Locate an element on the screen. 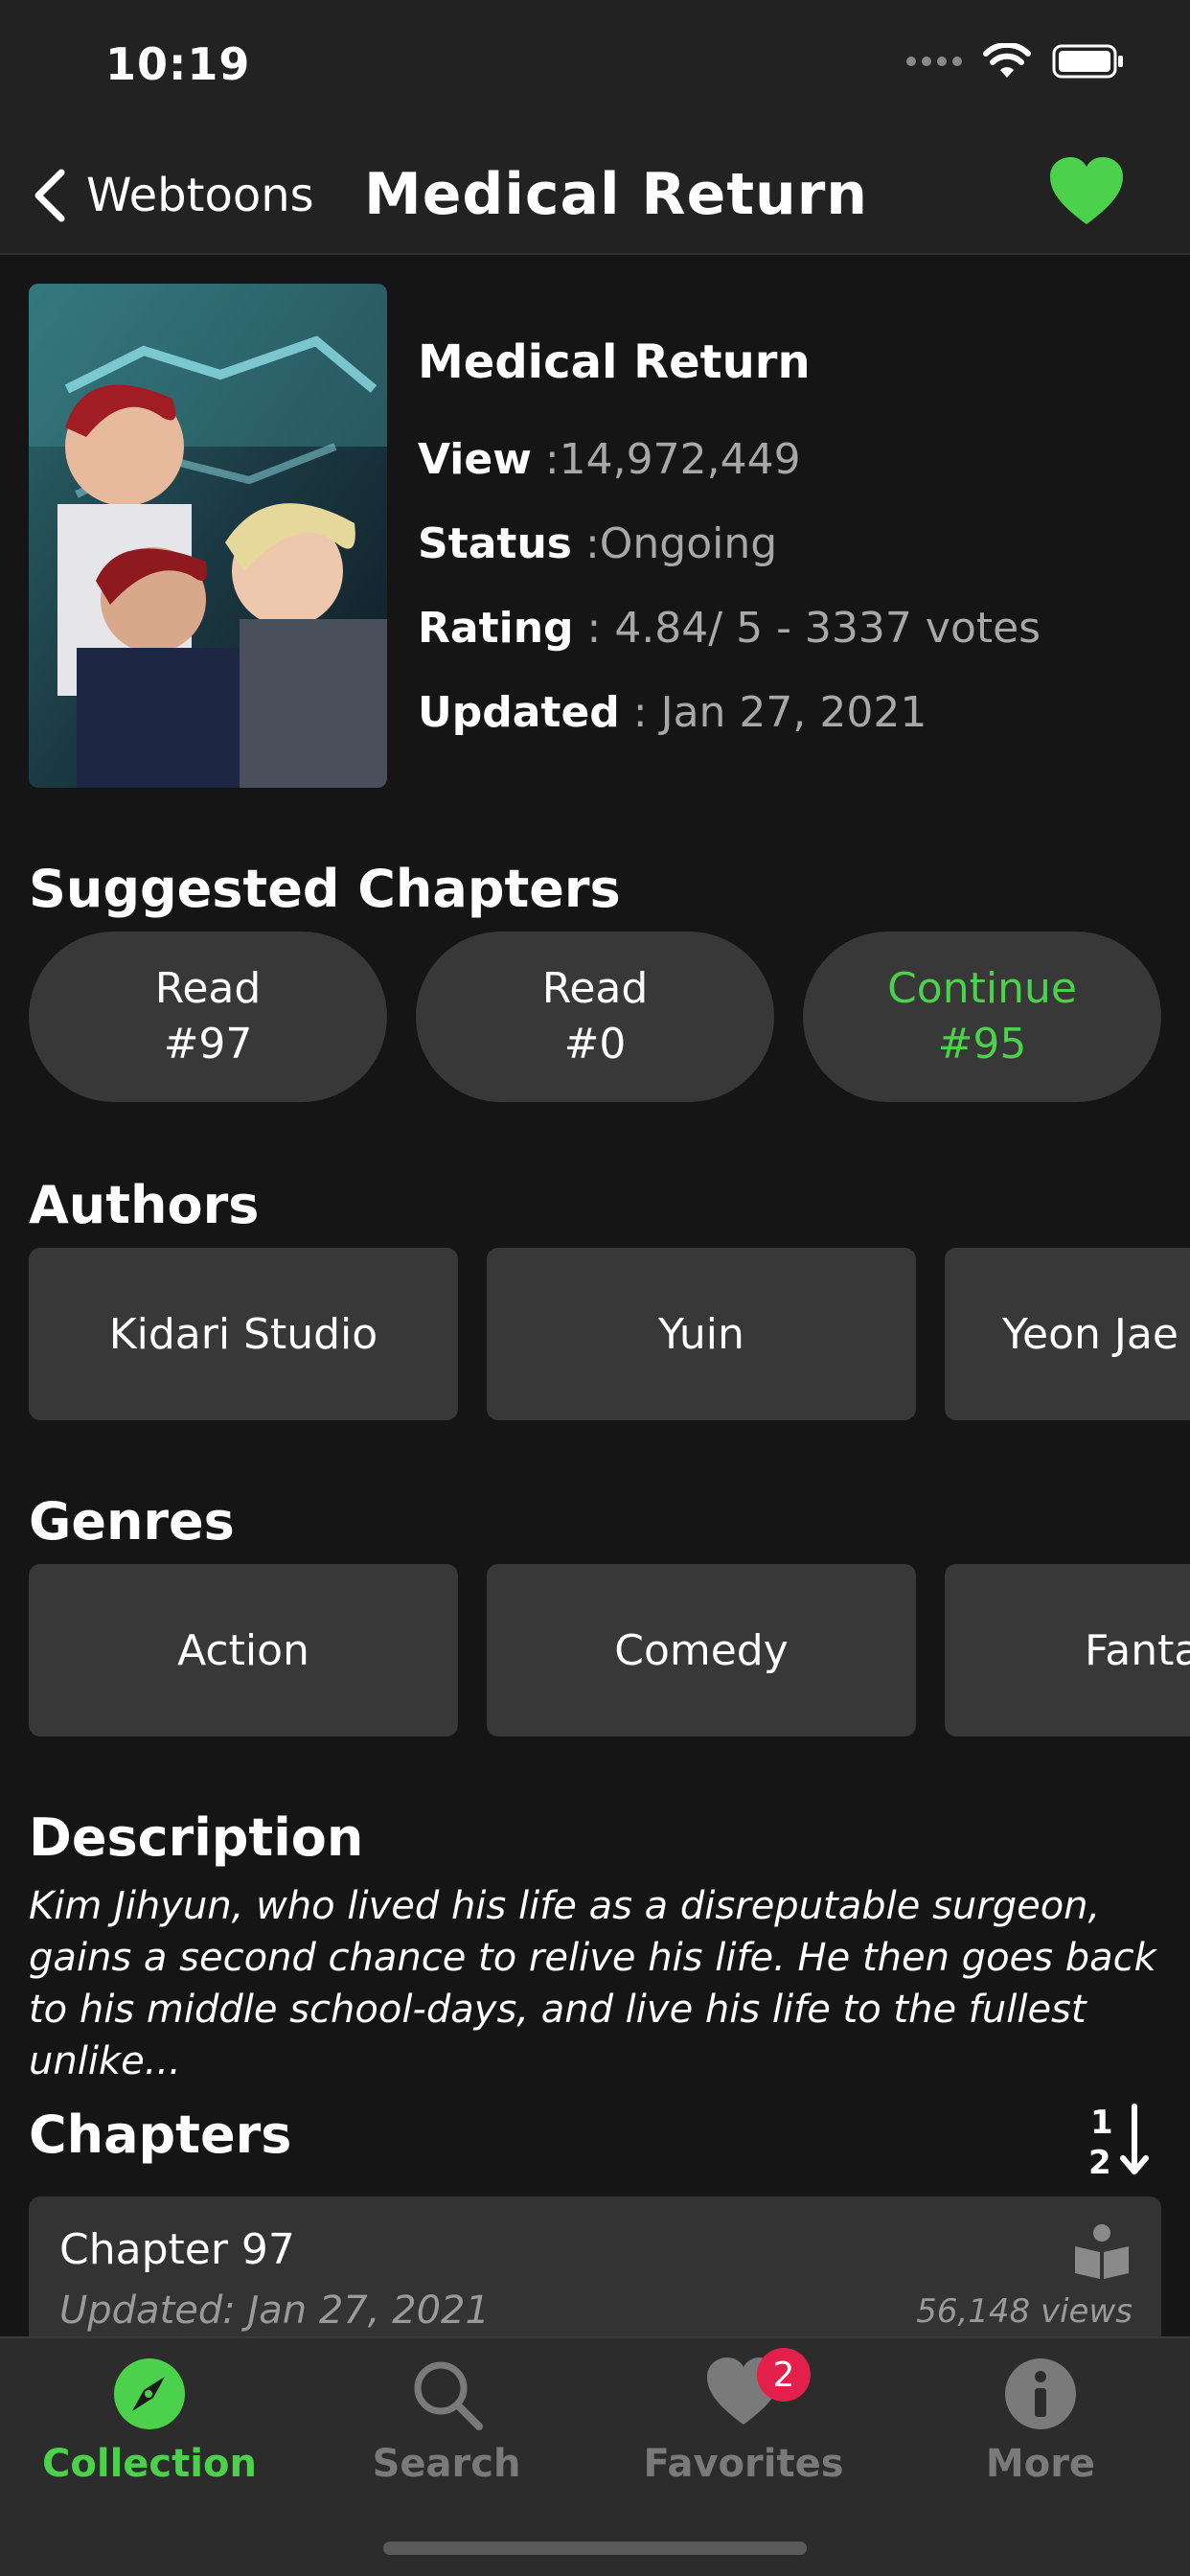 The image size is (1190, 2576). tab-label: Collection is located at coordinates (150, 2464).